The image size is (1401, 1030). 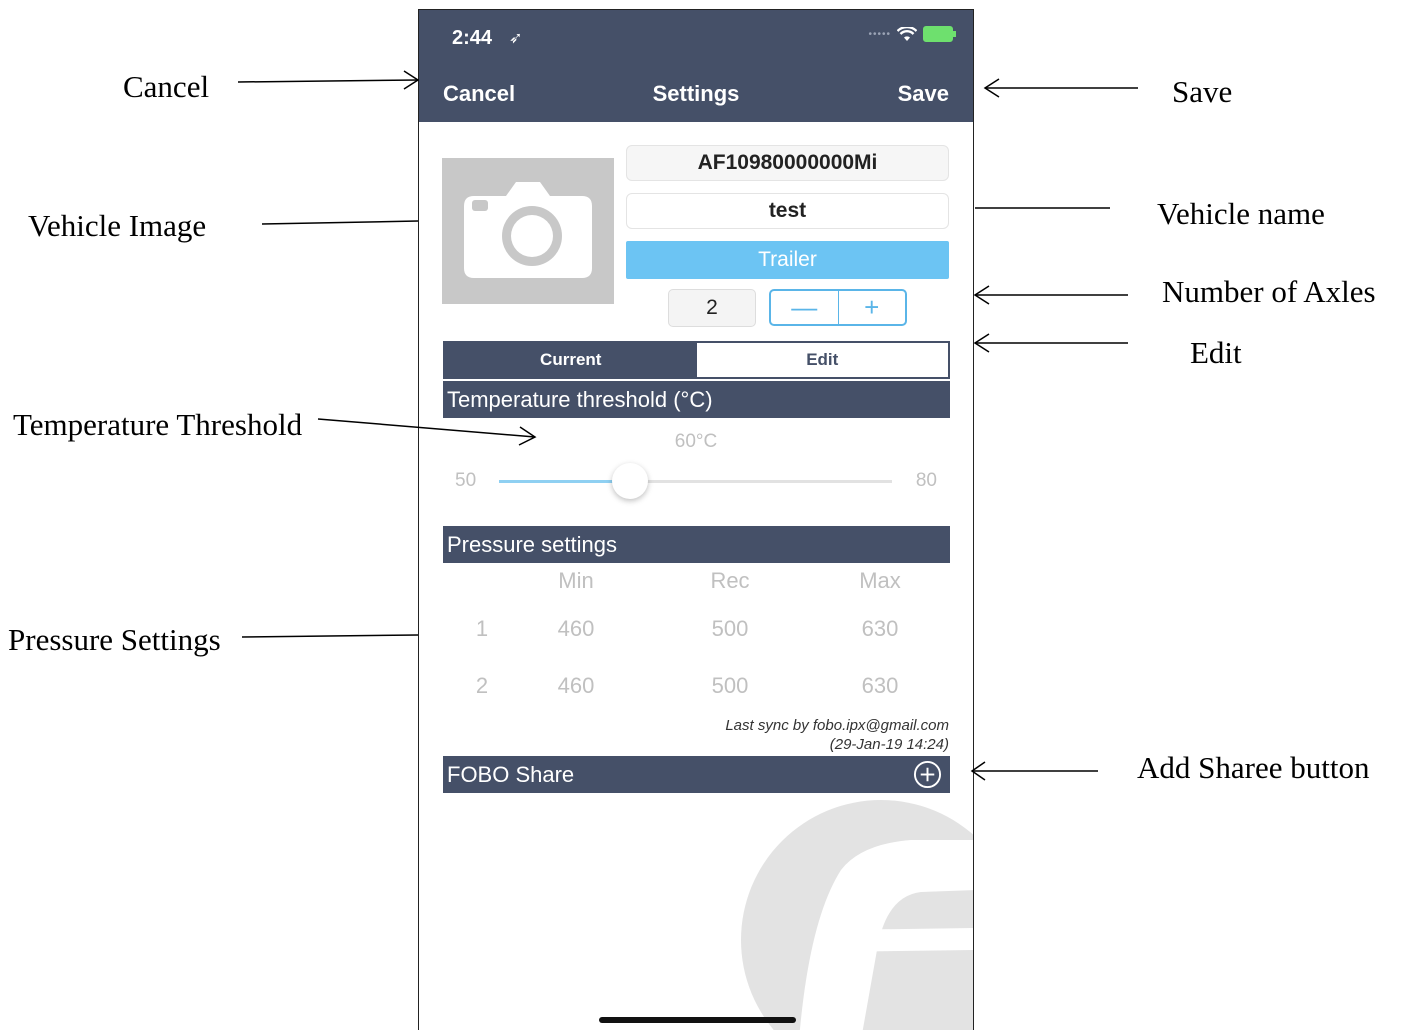 I want to click on axle-stepper: — +, so click(x=838, y=307).